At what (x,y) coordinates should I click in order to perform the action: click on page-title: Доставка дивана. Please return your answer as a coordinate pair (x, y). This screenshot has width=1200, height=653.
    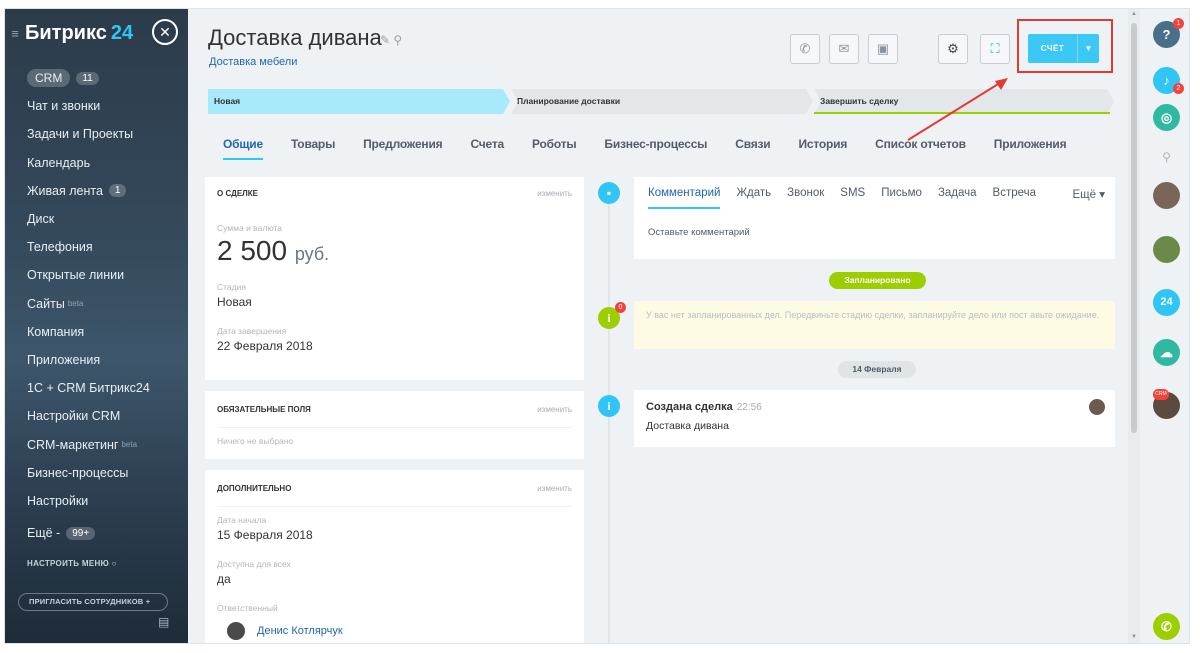
    Looking at the image, I should click on (295, 37).